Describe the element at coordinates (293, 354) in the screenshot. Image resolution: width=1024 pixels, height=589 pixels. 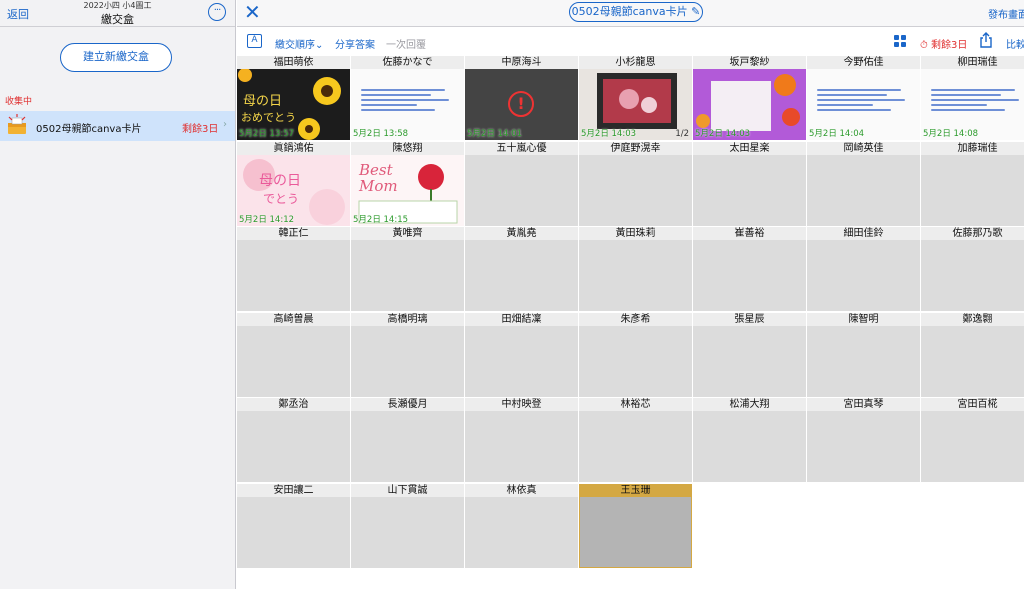
I see `student-submission-cell: 高崎曽晨` at that location.